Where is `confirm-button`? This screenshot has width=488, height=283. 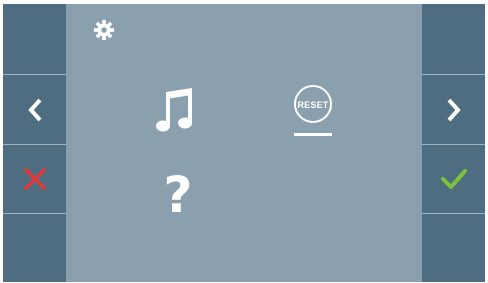 confirm-button is located at coordinates (453, 179).